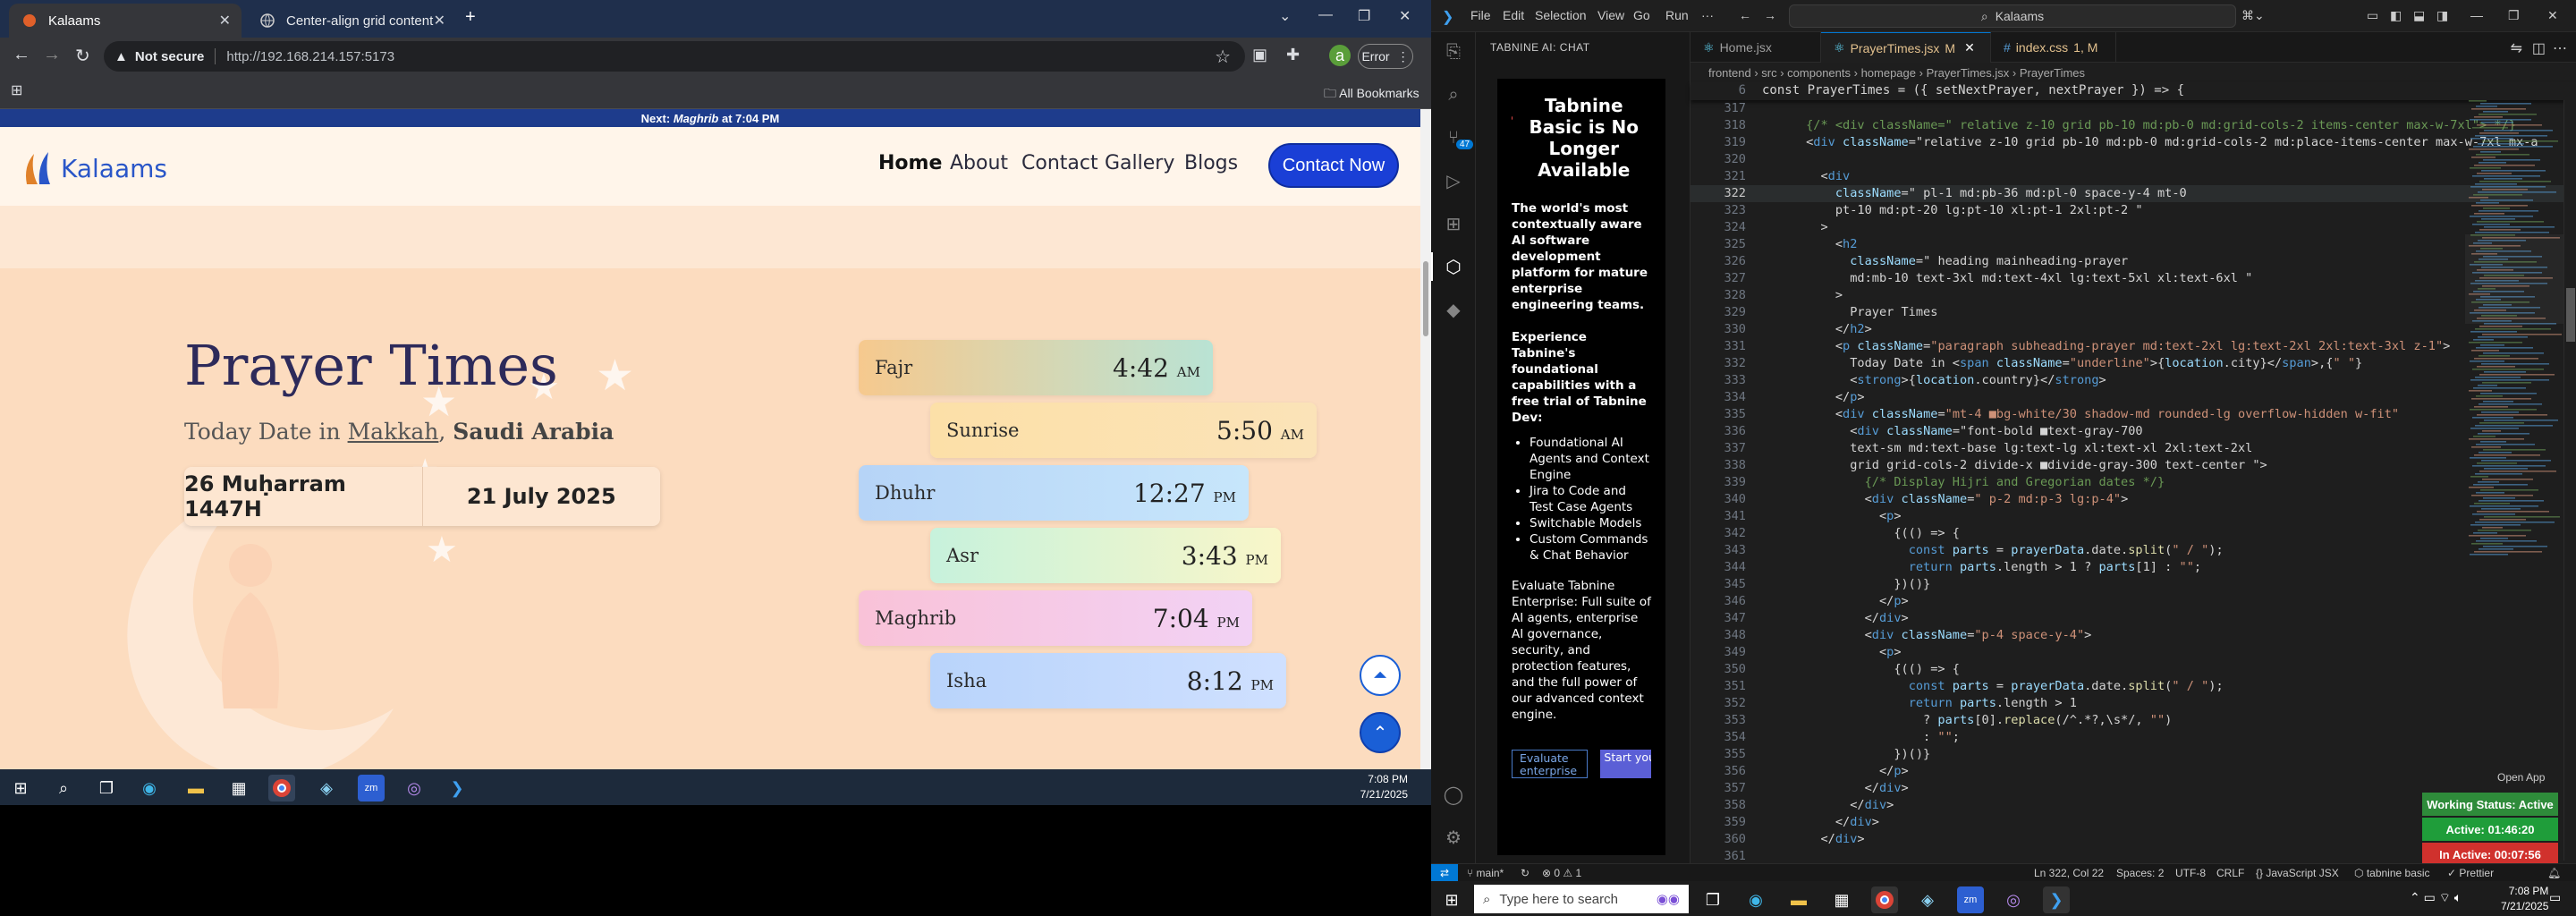  Describe the element at coordinates (1625, 764) in the screenshot. I see `start-trial-button: Start your Dev trial` at that location.